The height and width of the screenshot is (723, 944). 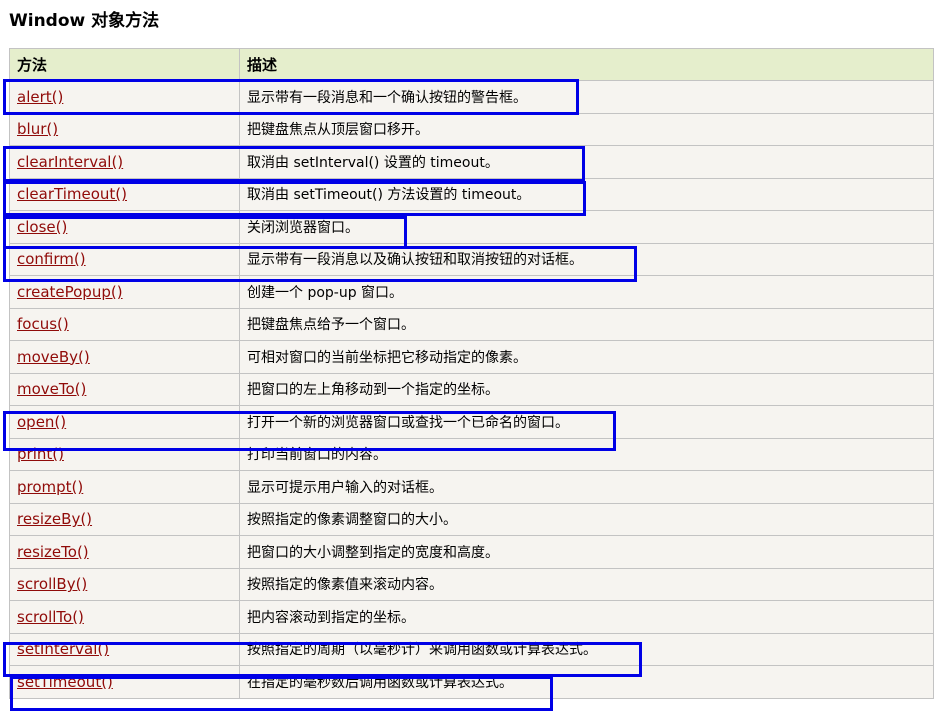 I want to click on description-cell: 按照指定的像素调整窗口的大小。, so click(x=586, y=519).